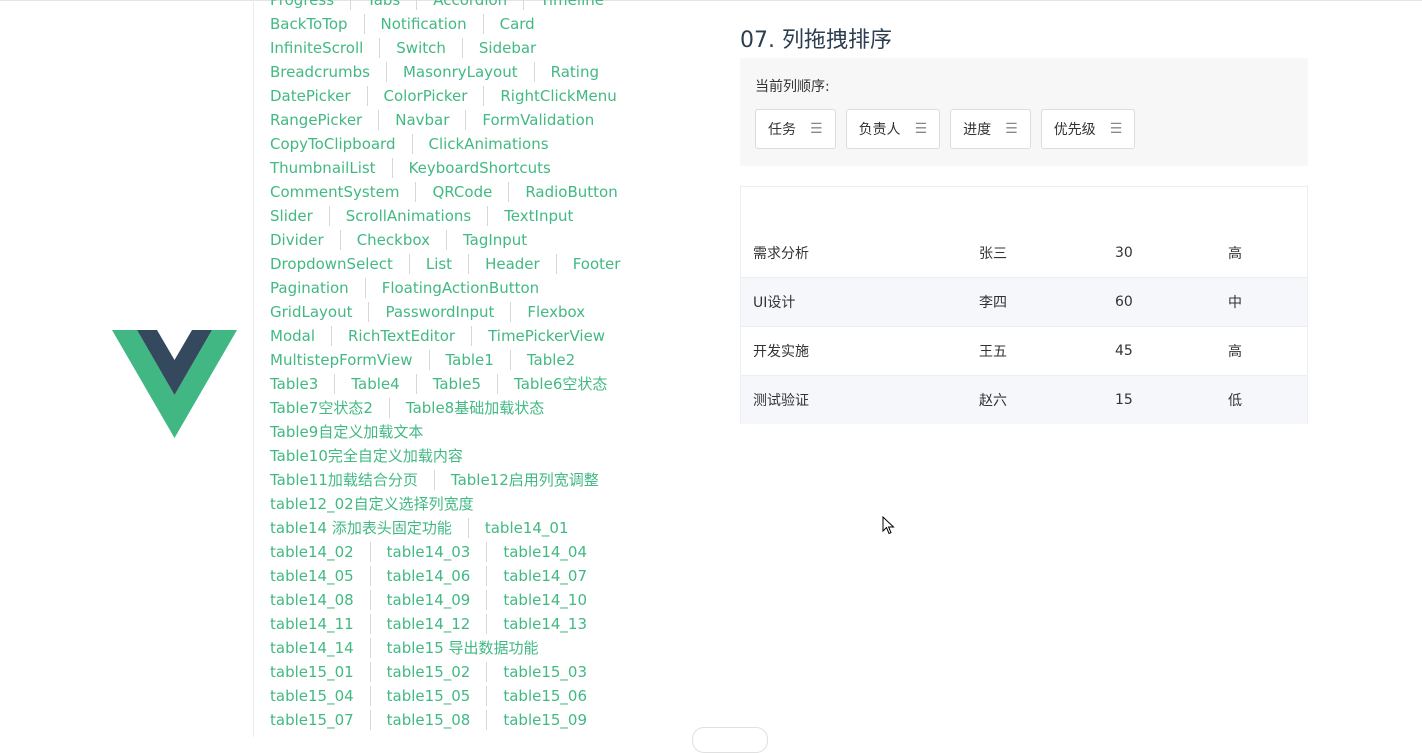  Describe the element at coordinates (291, 216) in the screenshot. I see `nav-link: Slider` at that location.